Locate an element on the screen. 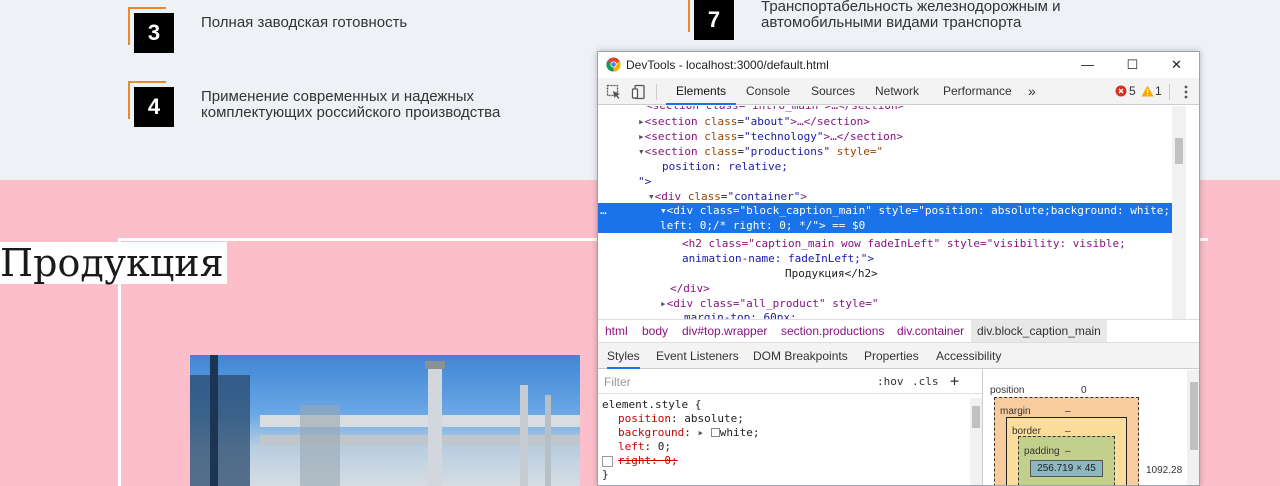 The width and height of the screenshot is (1280, 486). product-image is located at coordinates (385, 420).